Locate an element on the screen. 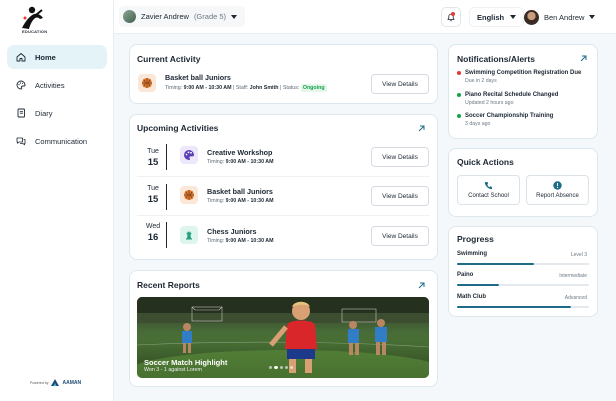 The image size is (616, 401). language-selector: English is located at coordinates (497, 17).